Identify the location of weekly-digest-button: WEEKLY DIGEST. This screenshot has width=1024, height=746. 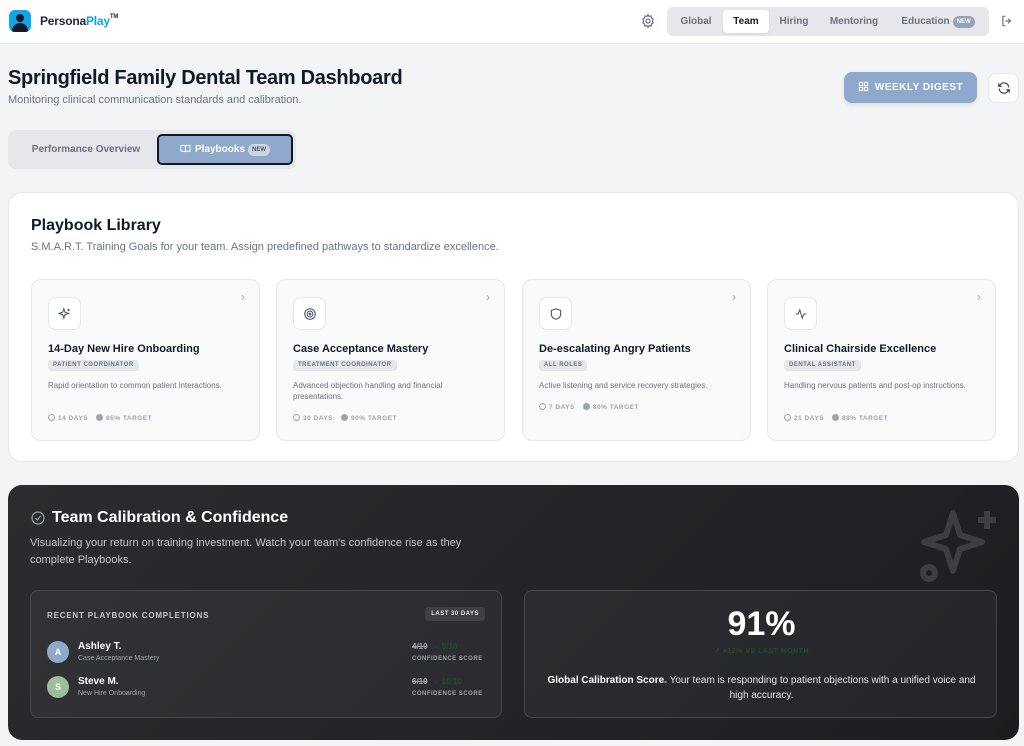
(910, 87).